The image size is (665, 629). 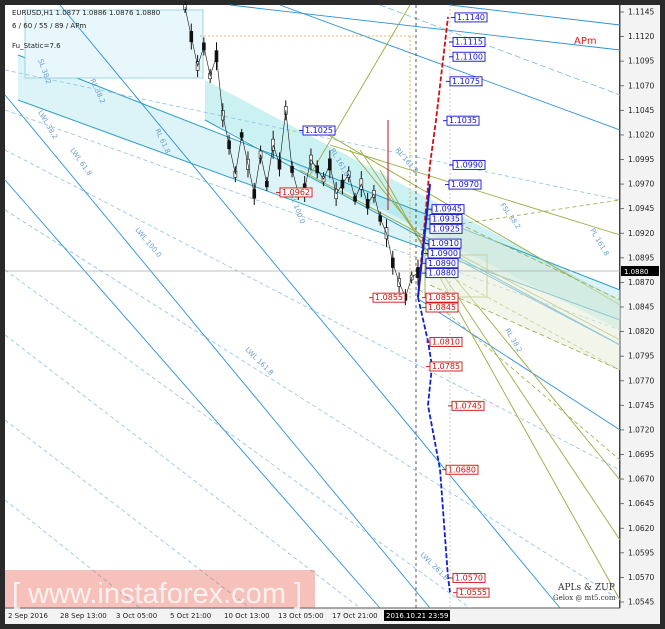 I want to click on time-tick-label: 28 Sep 13:00, so click(x=83, y=616).